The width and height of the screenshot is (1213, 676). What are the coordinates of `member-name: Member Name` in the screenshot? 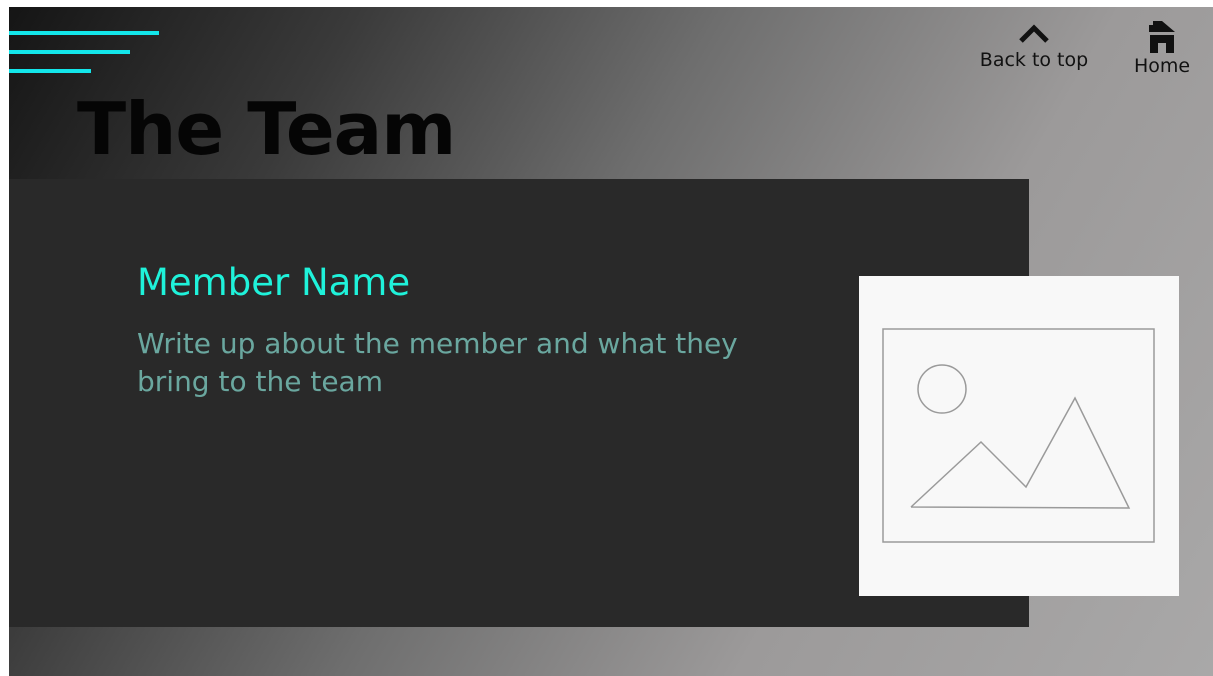 It's located at (274, 282).